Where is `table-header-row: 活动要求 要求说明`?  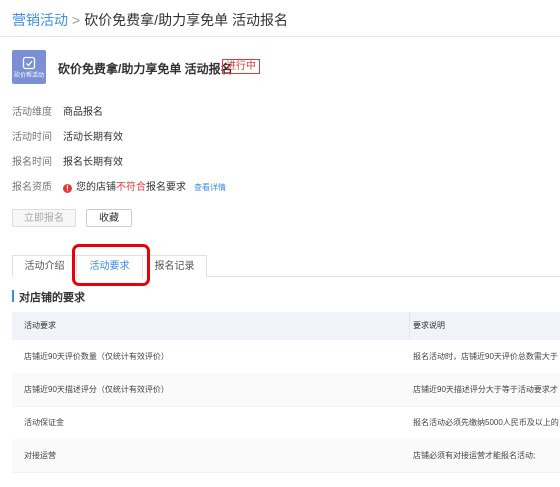
table-header-row: 活动要求 要求说明 is located at coordinates (286, 326).